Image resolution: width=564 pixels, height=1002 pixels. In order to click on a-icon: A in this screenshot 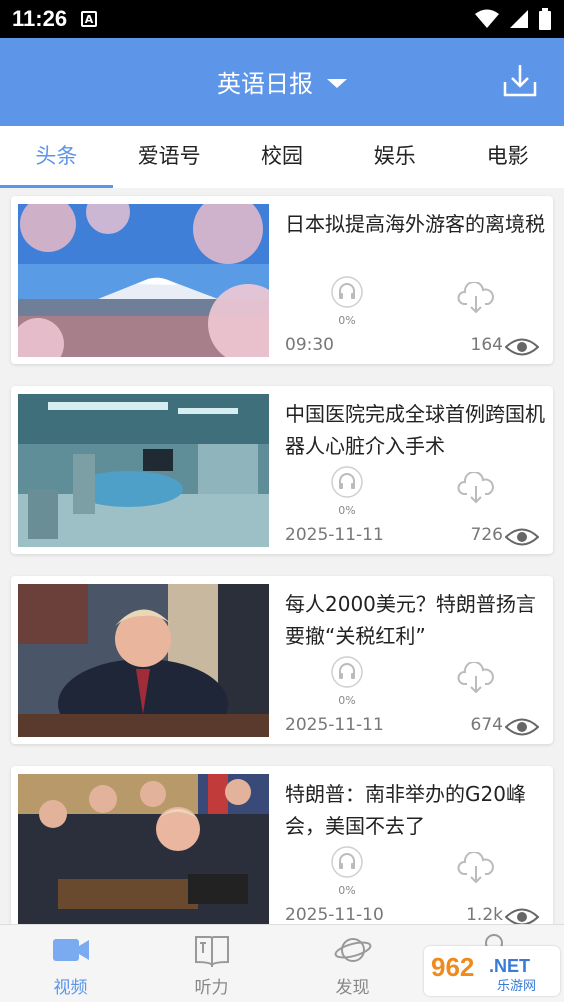, I will do `click(89, 19)`.